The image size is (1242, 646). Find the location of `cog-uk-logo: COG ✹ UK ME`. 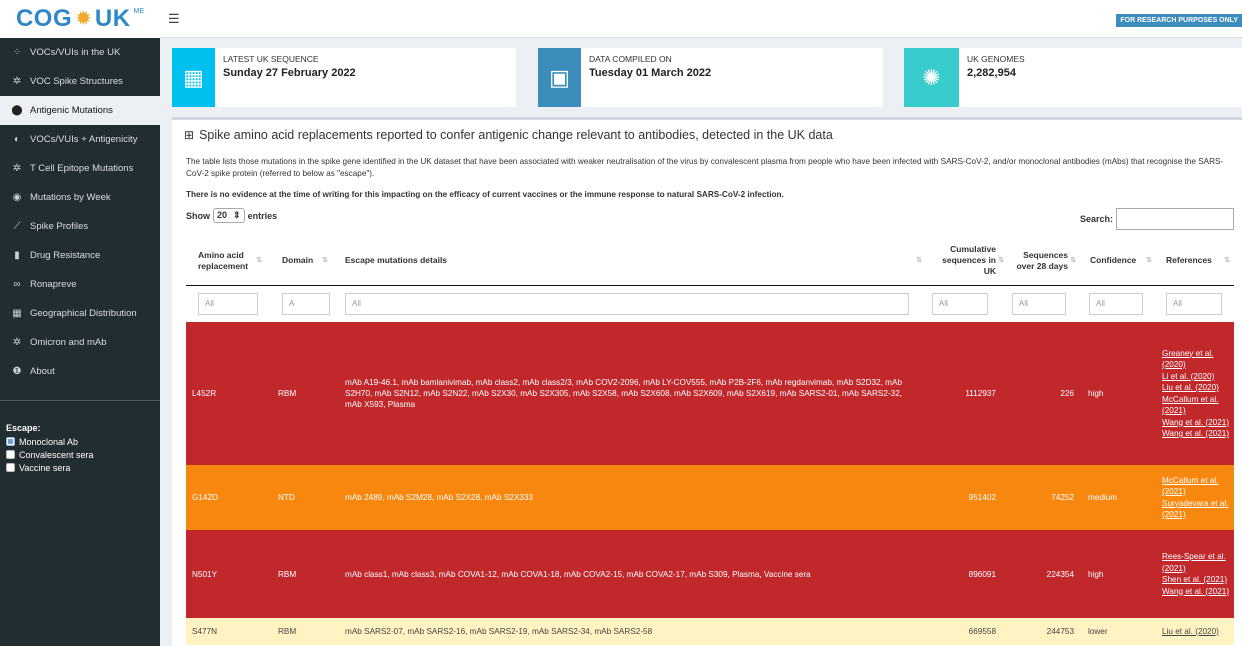

cog-uk-logo: COG ✹ UK ME is located at coordinates (80, 19).